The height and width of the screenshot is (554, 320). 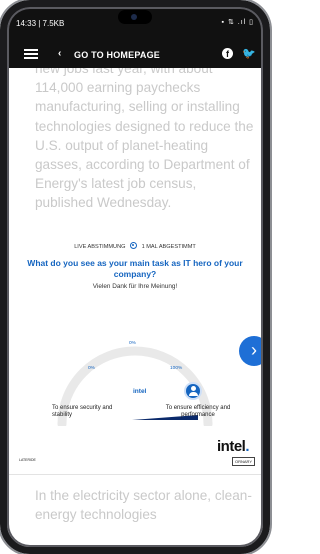 What do you see at coordinates (92, 412) in the screenshot?
I see `poll-option-security: To ensure security and stability` at bounding box center [92, 412].